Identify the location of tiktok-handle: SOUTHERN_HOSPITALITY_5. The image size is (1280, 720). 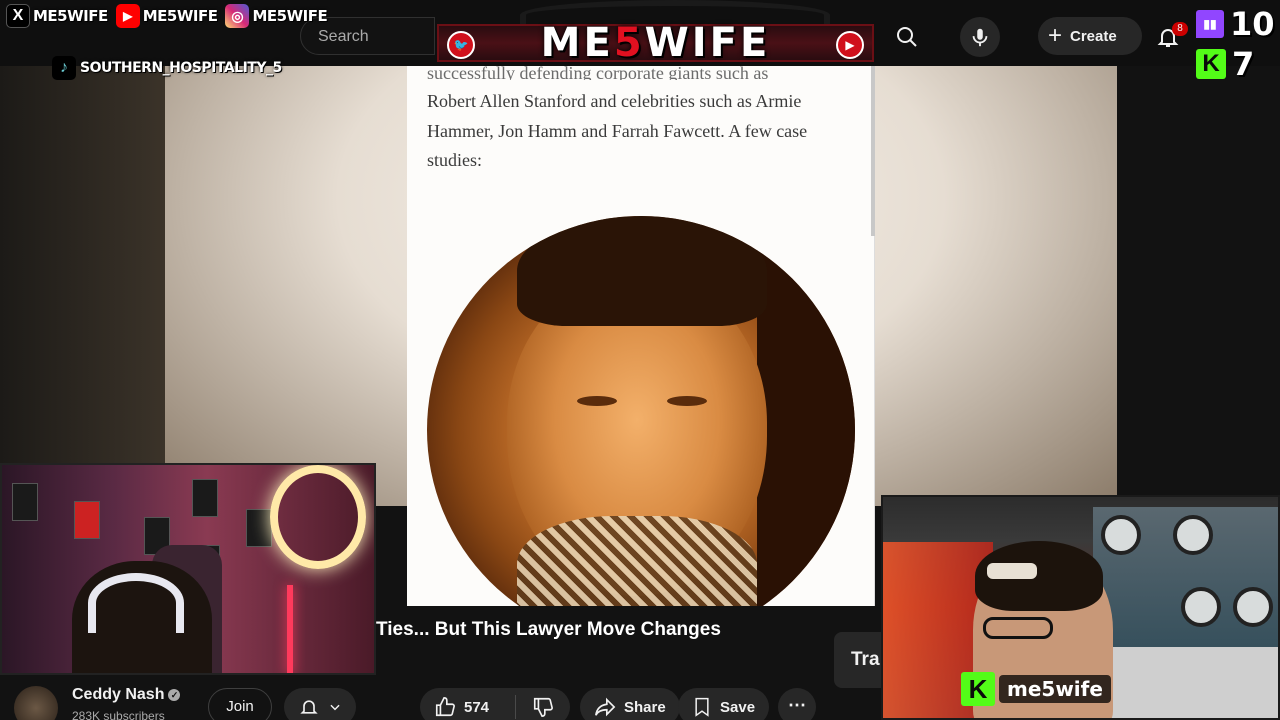
(181, 68).